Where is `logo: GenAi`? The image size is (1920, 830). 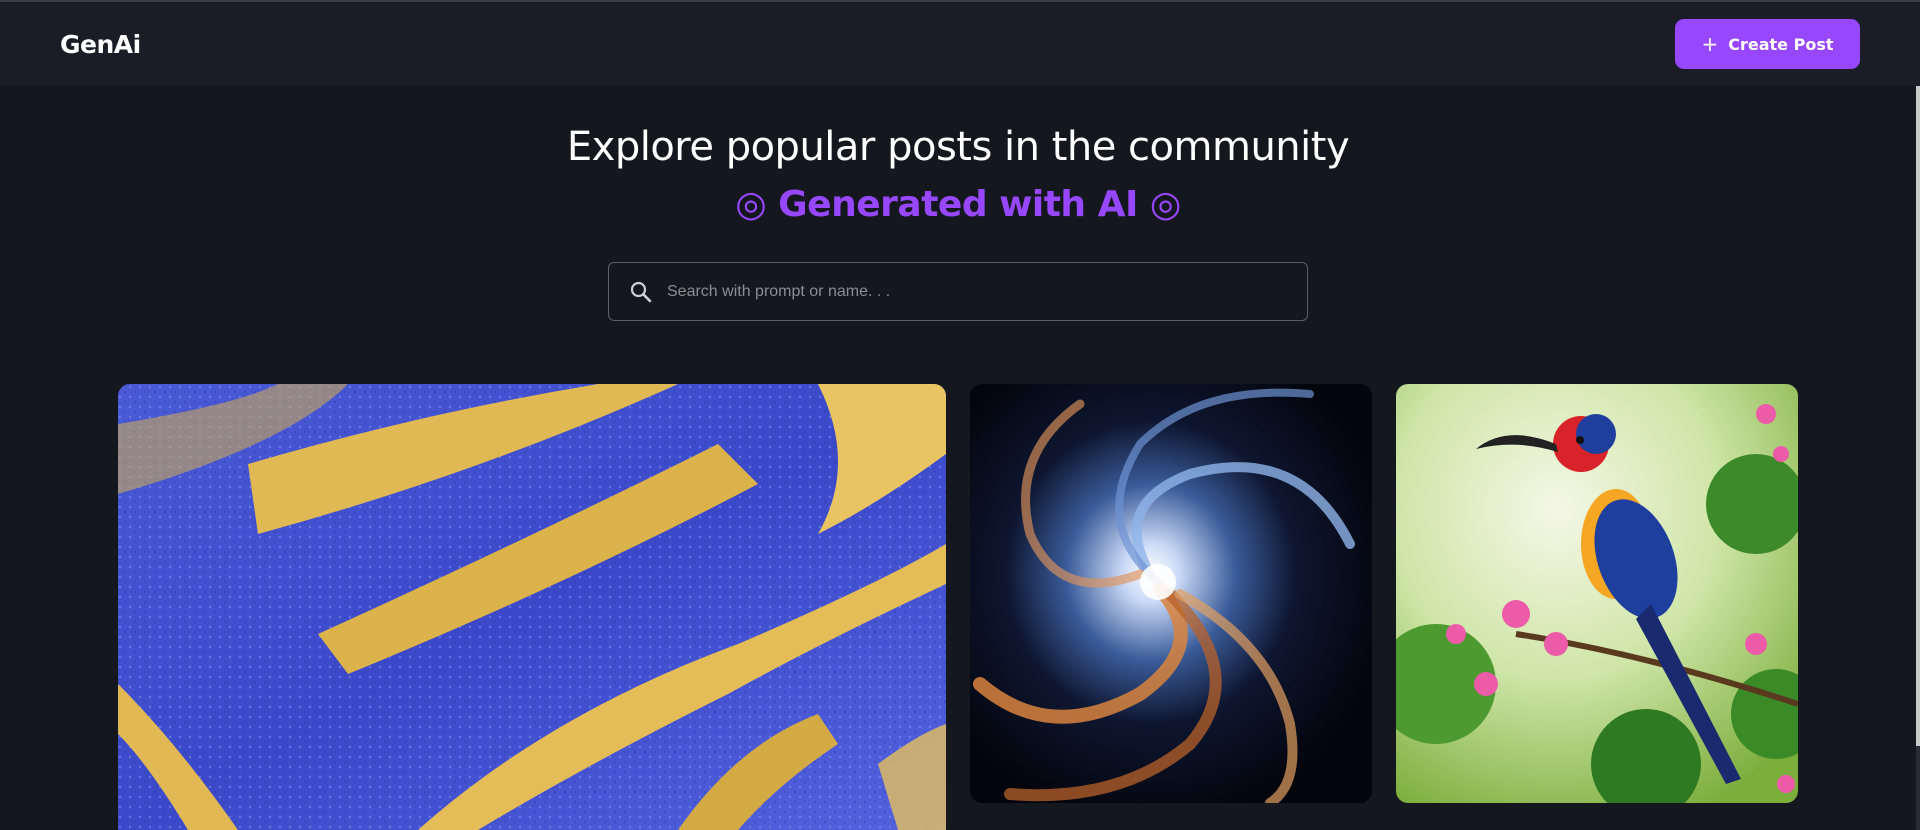 logo: GenAi is located at coordinates (100, 44).